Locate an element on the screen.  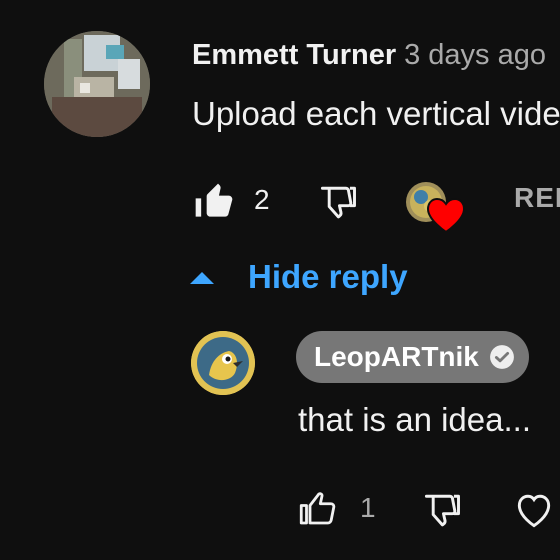
reply-button: REPLY is located at coordinates (537, 198).